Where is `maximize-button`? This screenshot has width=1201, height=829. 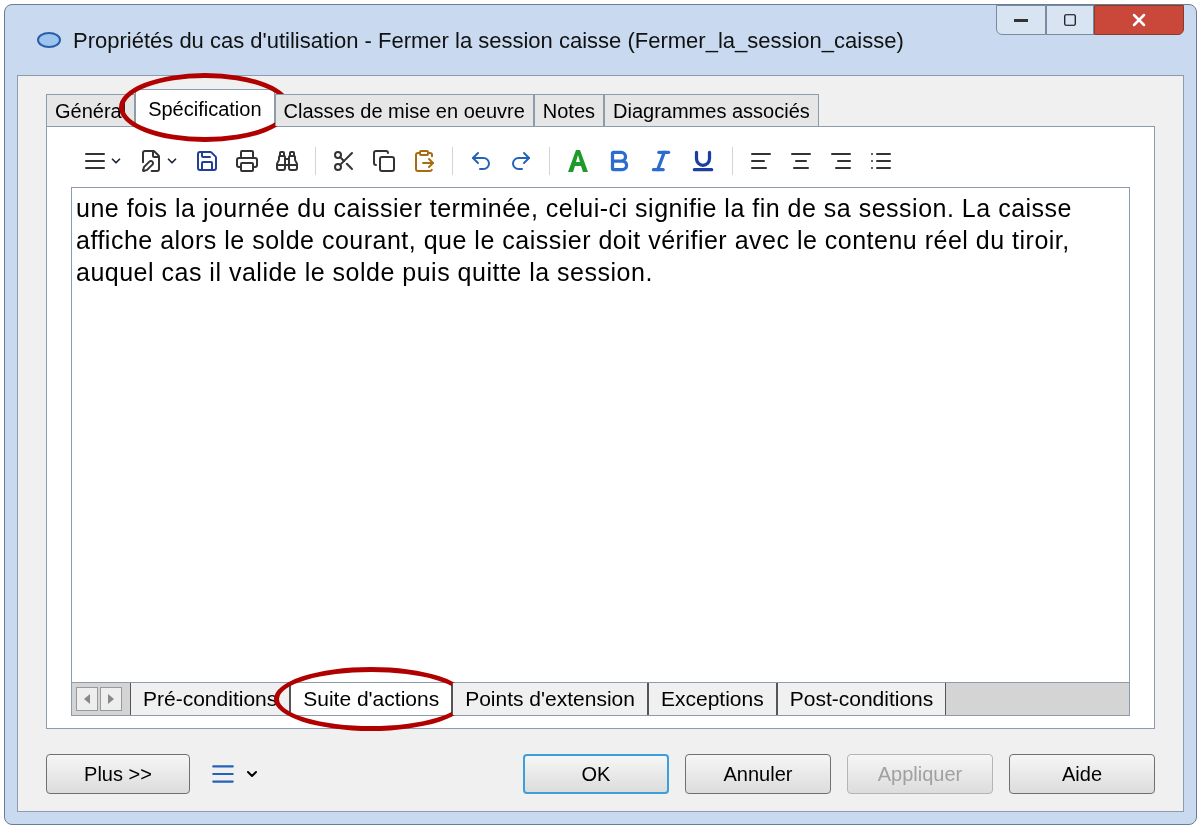
maximize-button is located at coordinates (1070, 20).